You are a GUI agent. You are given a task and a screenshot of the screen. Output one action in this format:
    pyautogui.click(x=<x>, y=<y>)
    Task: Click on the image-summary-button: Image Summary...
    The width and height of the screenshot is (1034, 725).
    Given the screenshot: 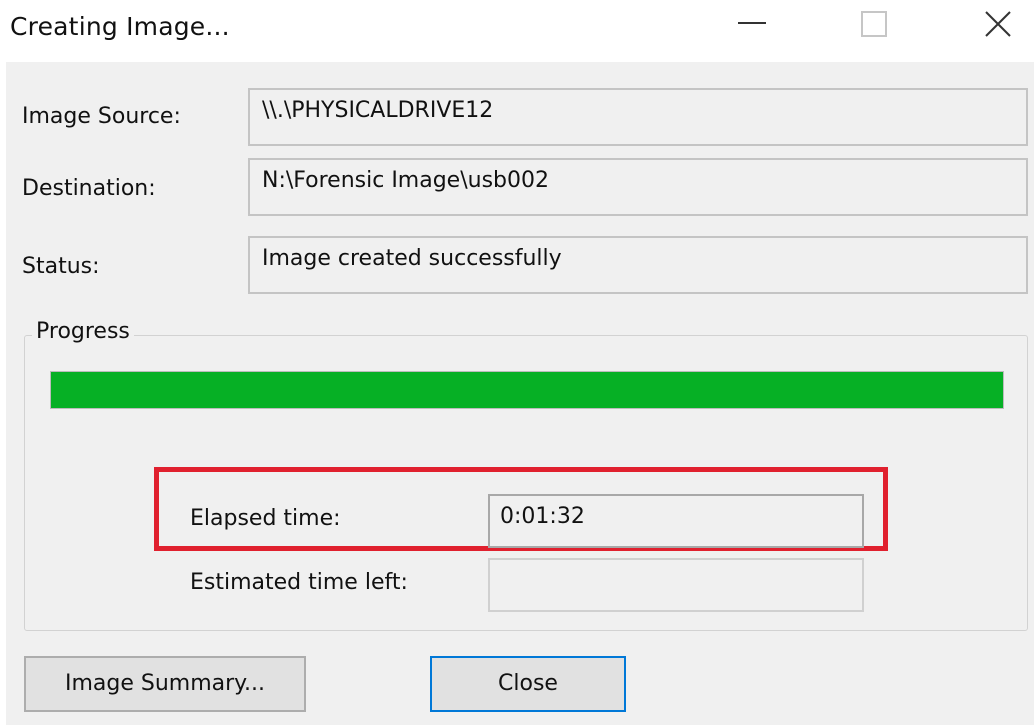 What is the action you would take?
    pyautogui.click(x=165, y=684)
    